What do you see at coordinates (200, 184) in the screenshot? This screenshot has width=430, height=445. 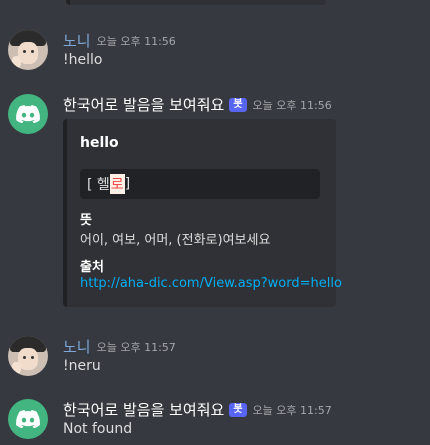 I see `pronunciation-box: [ 헬 로]` at bounding box center [200, 184].